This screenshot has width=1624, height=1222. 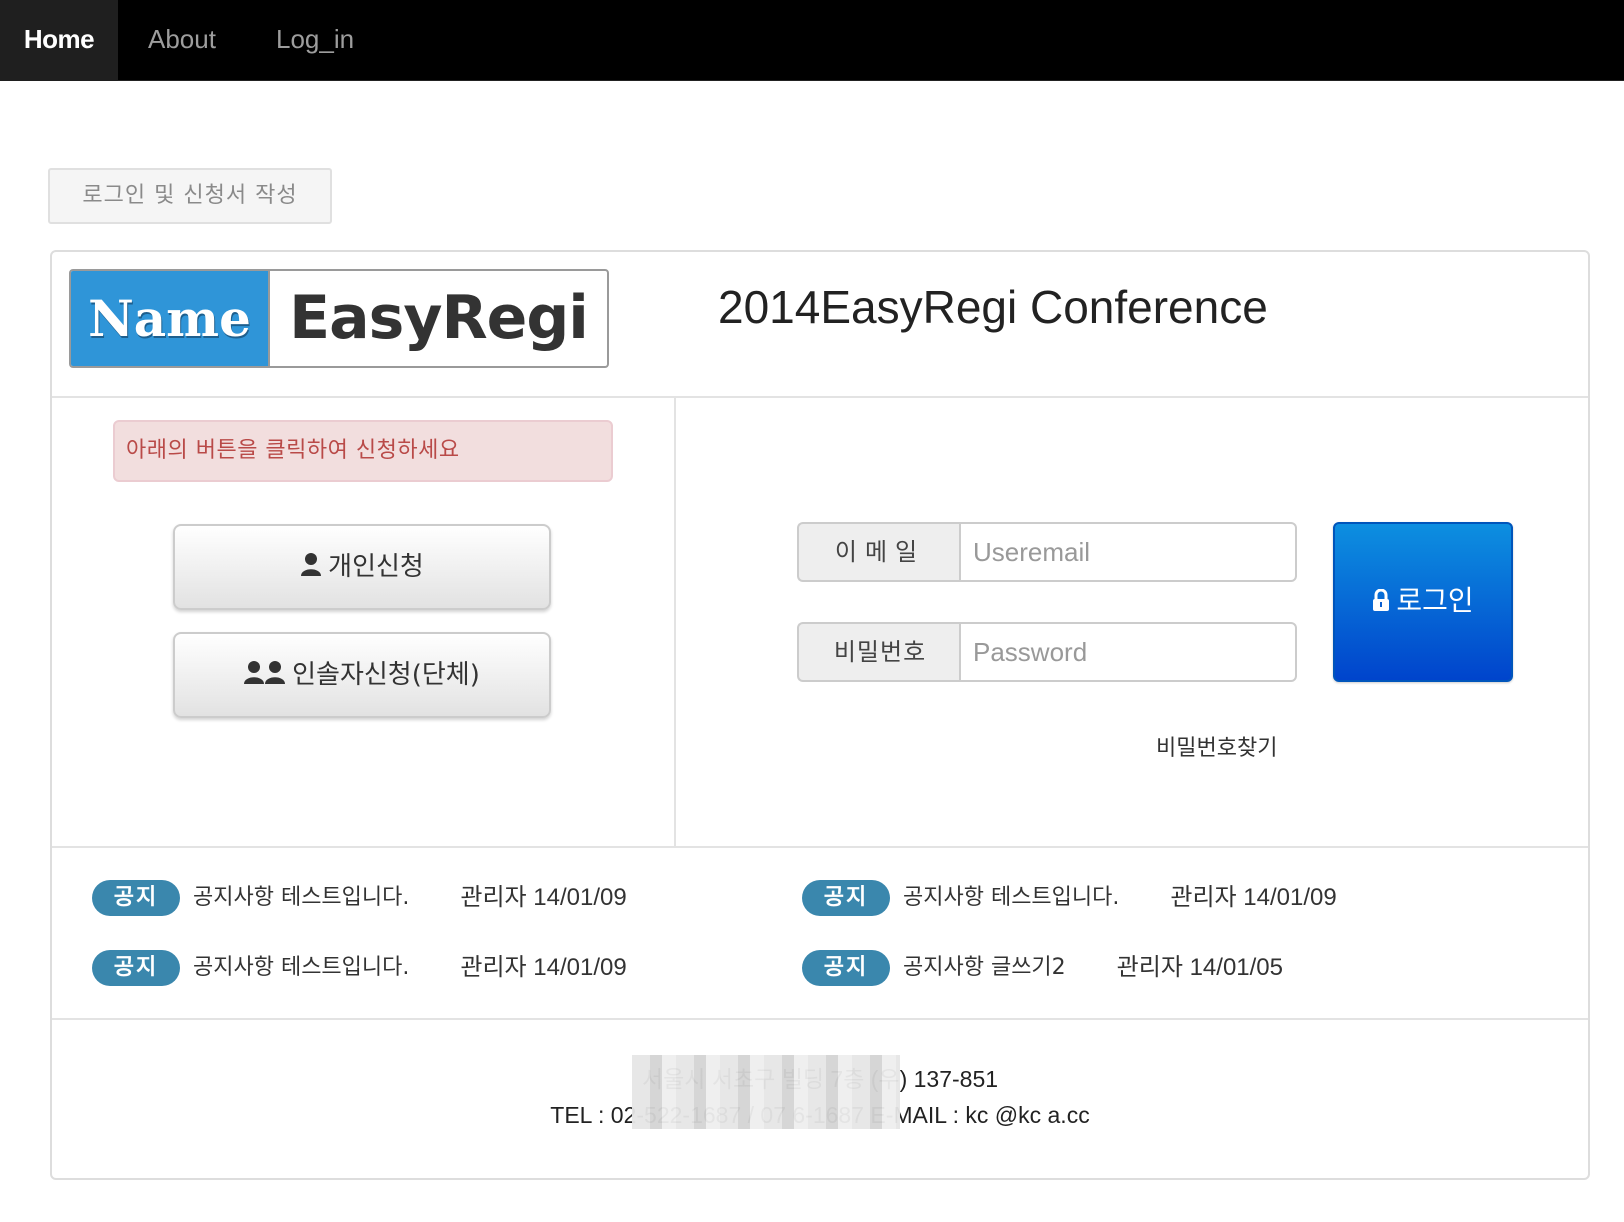 What do you see at coordinates (1435, 600) in the screenshot?
I see `login-button-label: 로그인` at bounding box center [1435, 600].